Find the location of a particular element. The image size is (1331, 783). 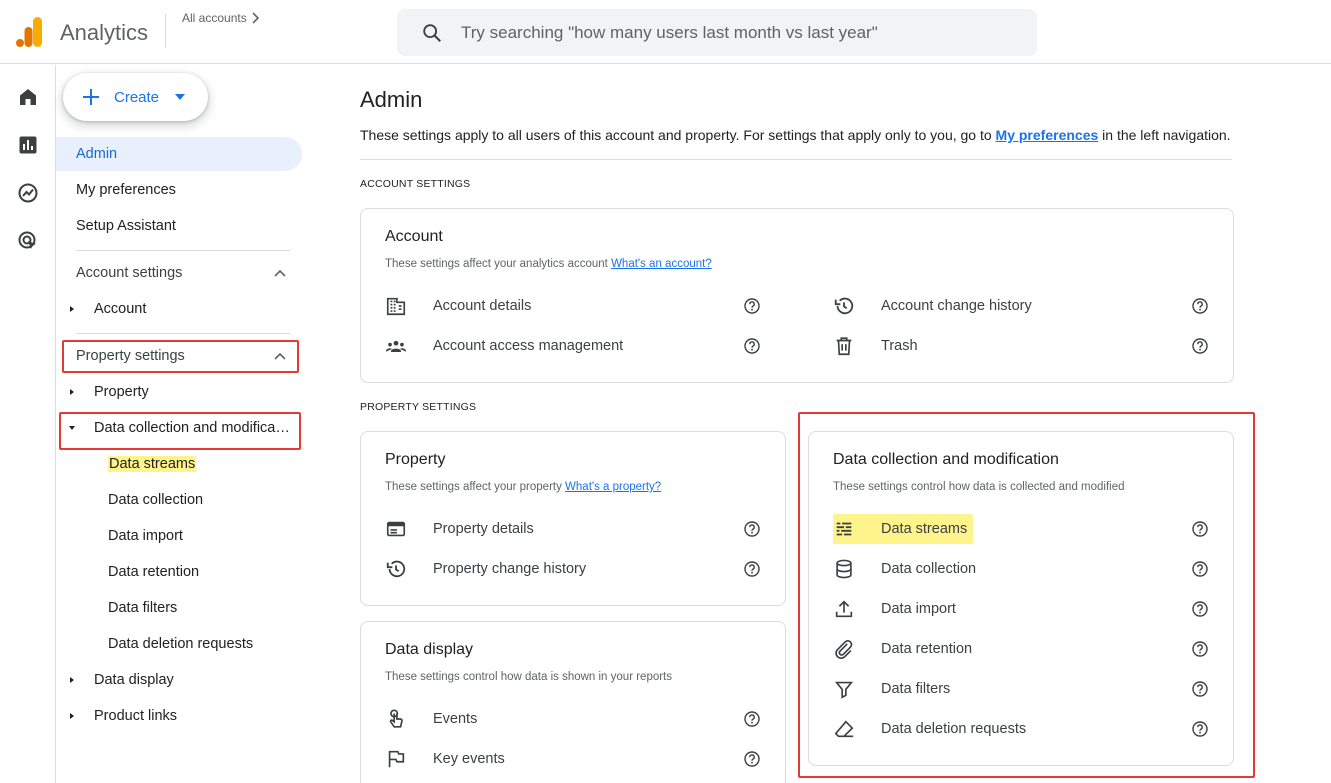

paperclip-icon is located at coordinates (844, 649).